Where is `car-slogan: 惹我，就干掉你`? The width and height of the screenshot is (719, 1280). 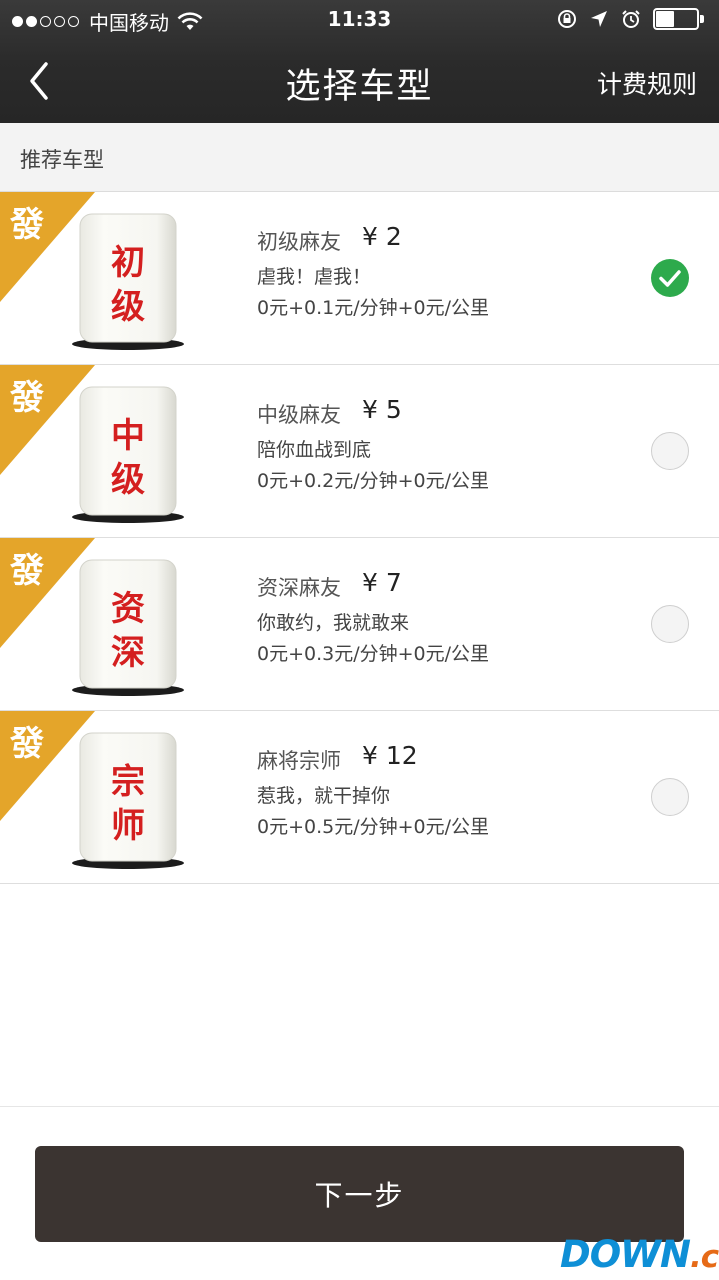 car-slogan: 惹我，就干掉你 is located at coordinates (324, 796).